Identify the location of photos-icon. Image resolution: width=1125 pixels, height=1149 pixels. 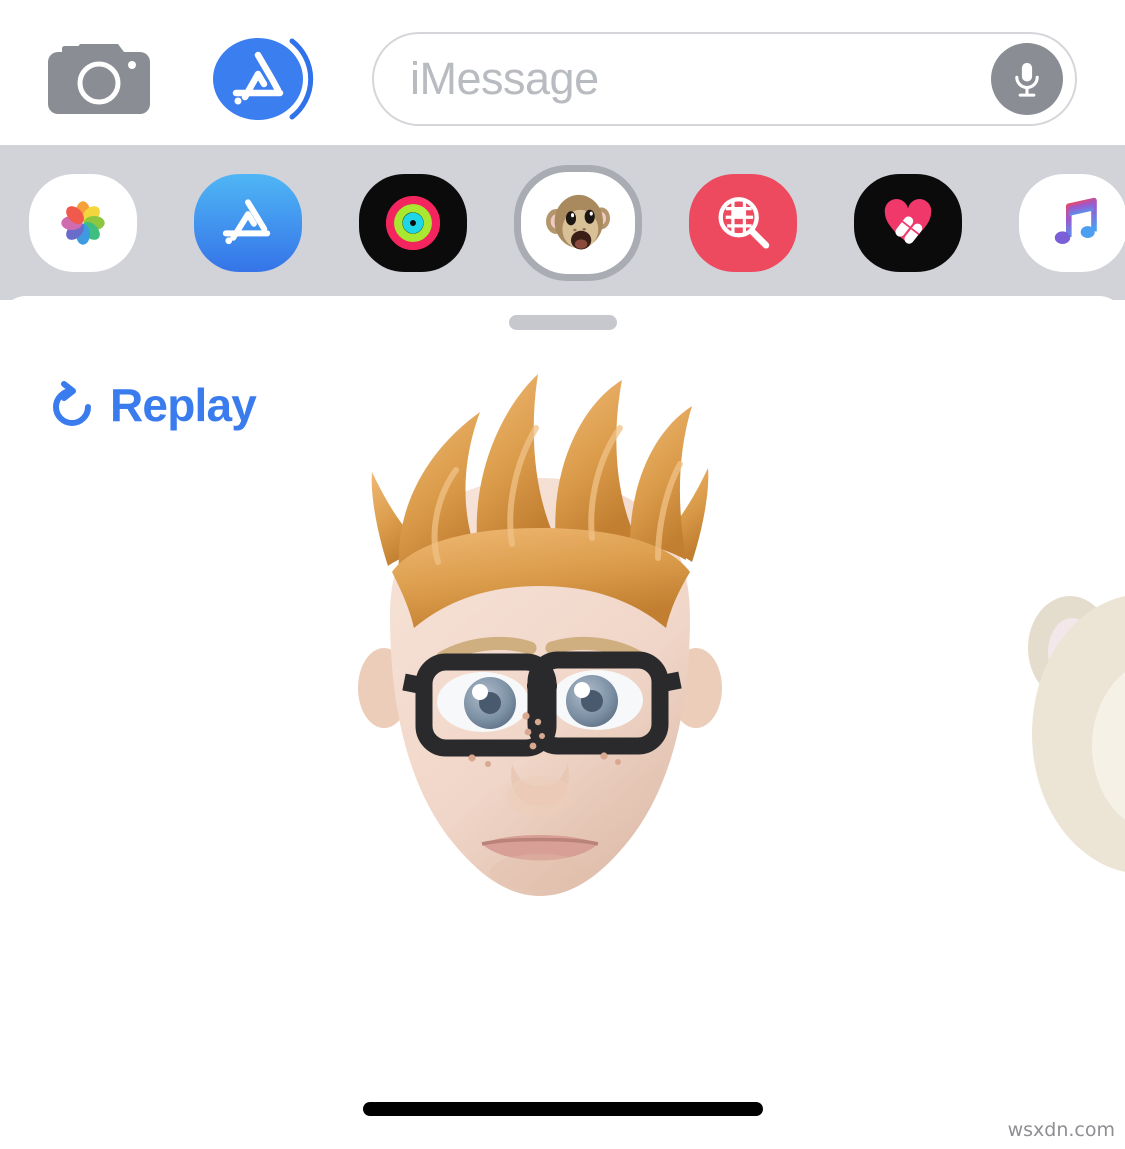
(82, 222).